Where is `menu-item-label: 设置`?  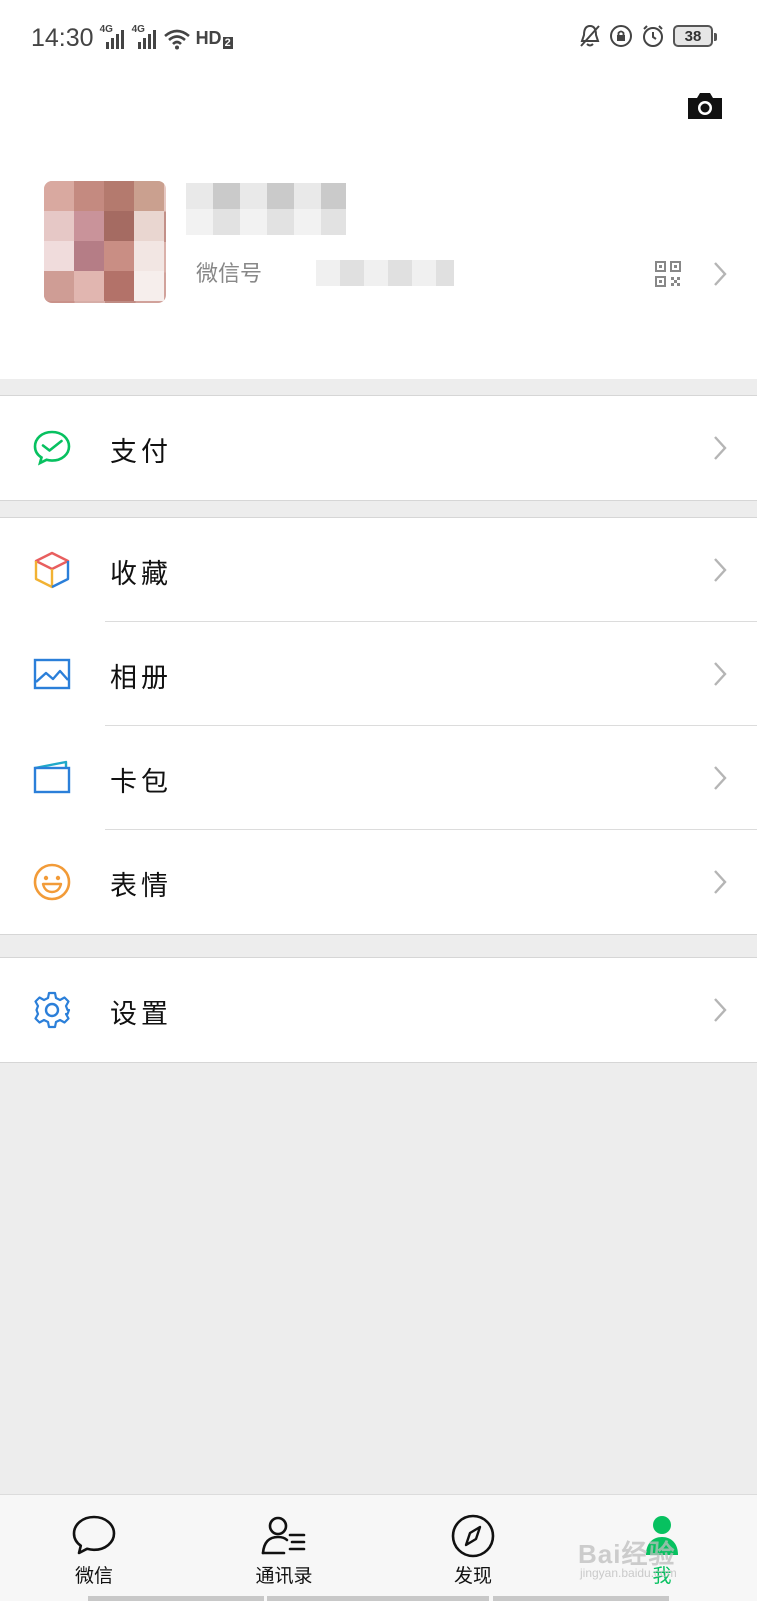 menu-item-label: 设置 is located at coordinates (141, 1014).